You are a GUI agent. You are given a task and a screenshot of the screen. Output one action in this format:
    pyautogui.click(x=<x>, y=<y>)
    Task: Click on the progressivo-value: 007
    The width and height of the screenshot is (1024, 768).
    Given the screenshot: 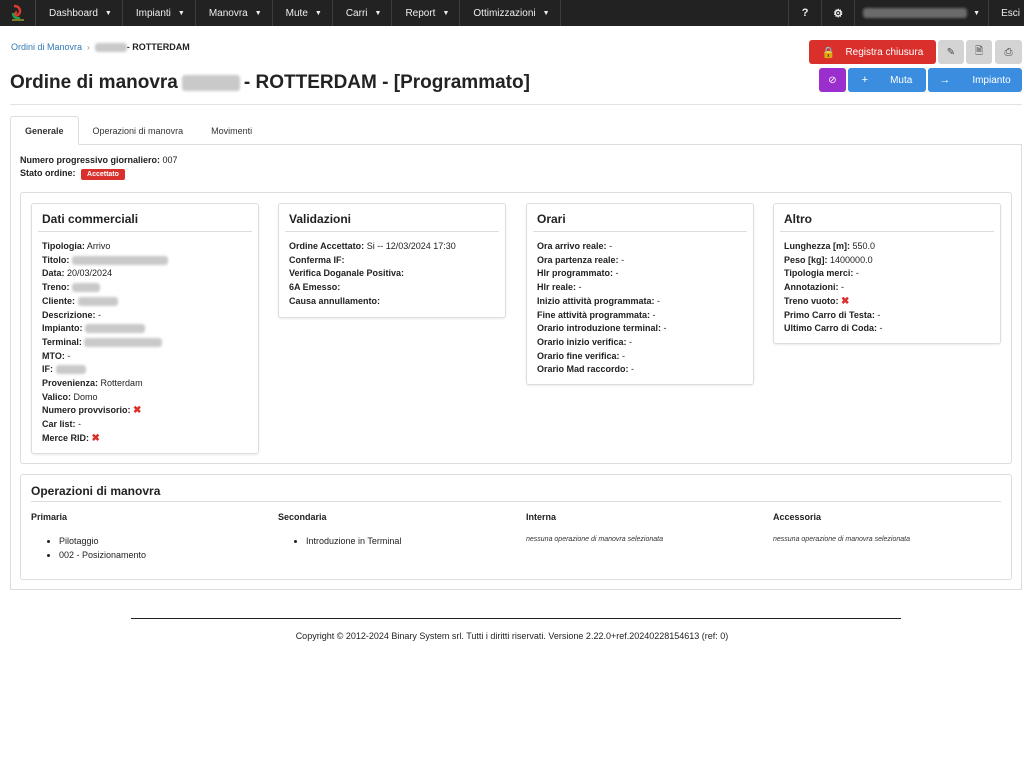 What is the action you would take?
    pyautogui.click(x=170, y=160)
    